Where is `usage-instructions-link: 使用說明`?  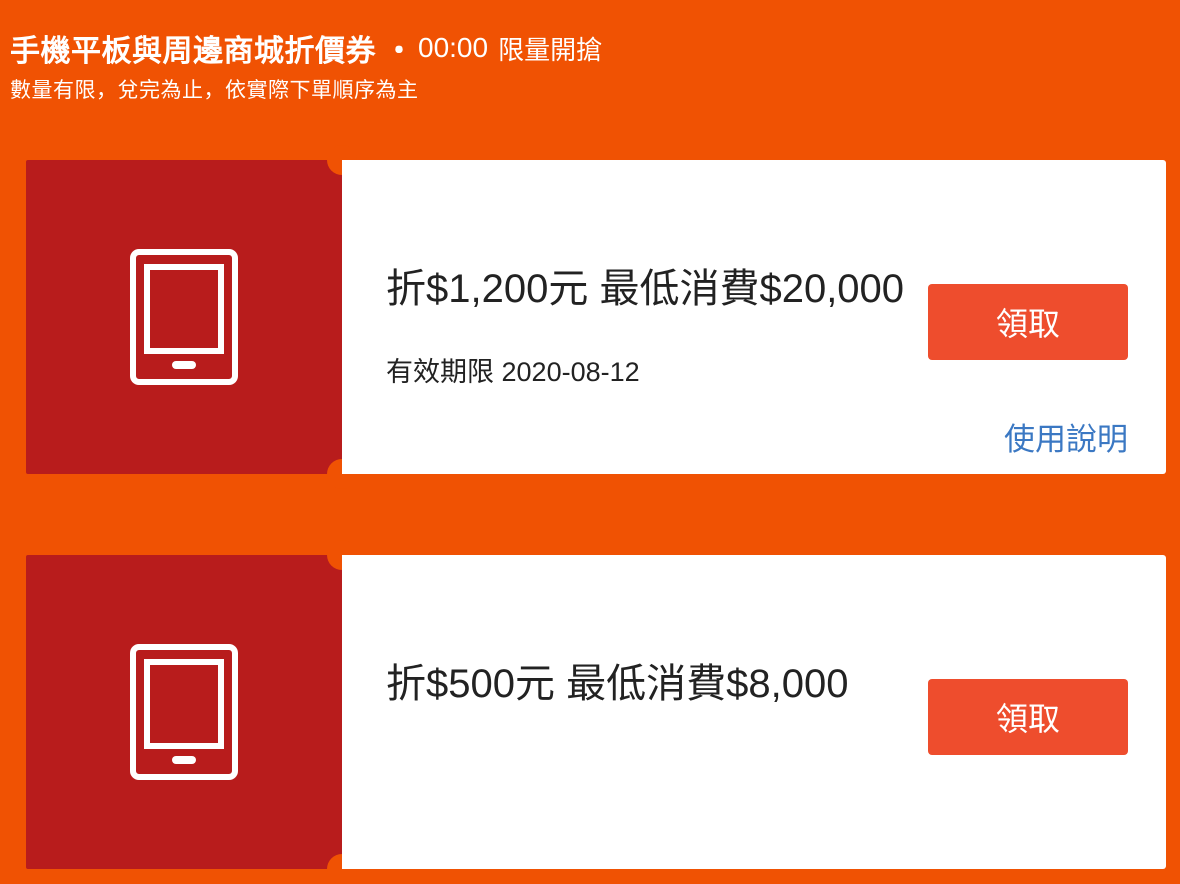 usage-instructions-link: 使用說明 is located at coordinates (1066, 436).